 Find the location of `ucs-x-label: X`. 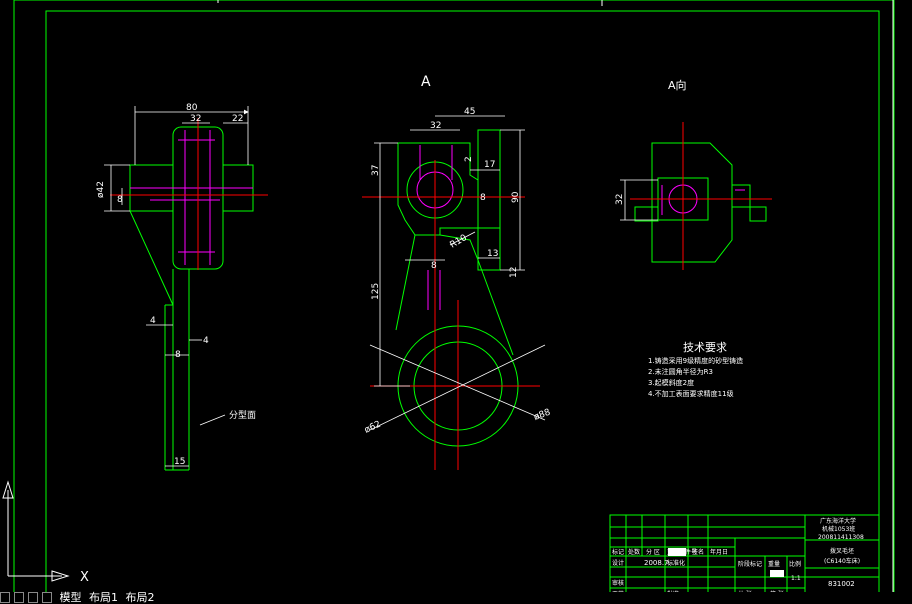

ucs-x-label: X is located at coordinates (84, 577).